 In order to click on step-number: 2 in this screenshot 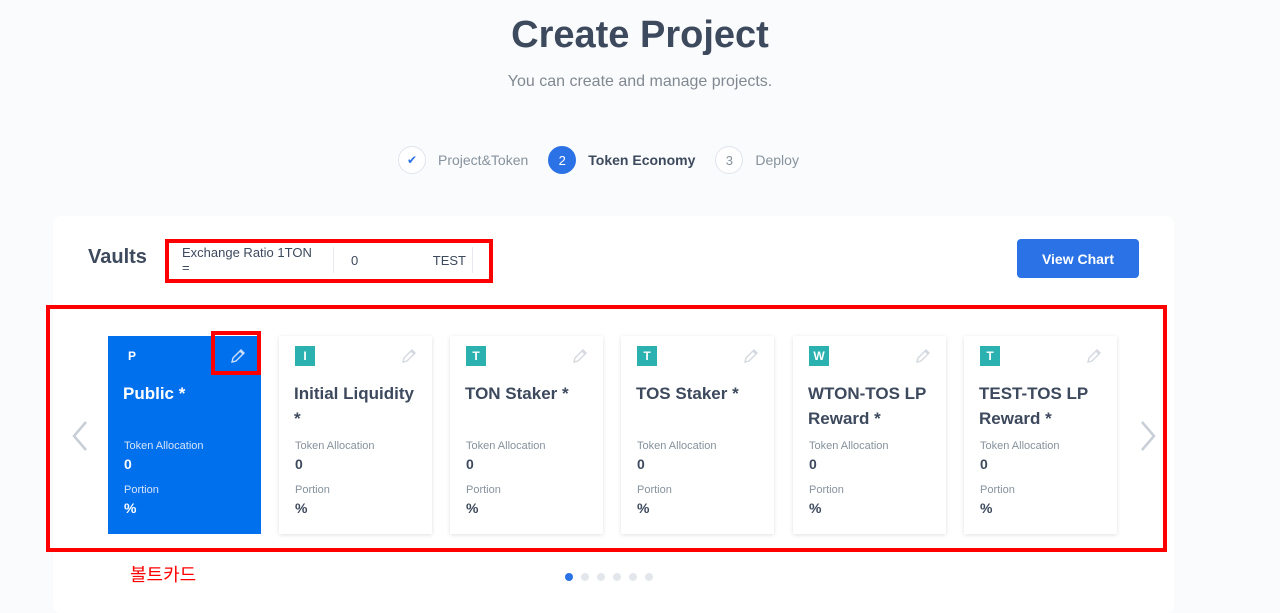, I will do `click(562, 160)`.